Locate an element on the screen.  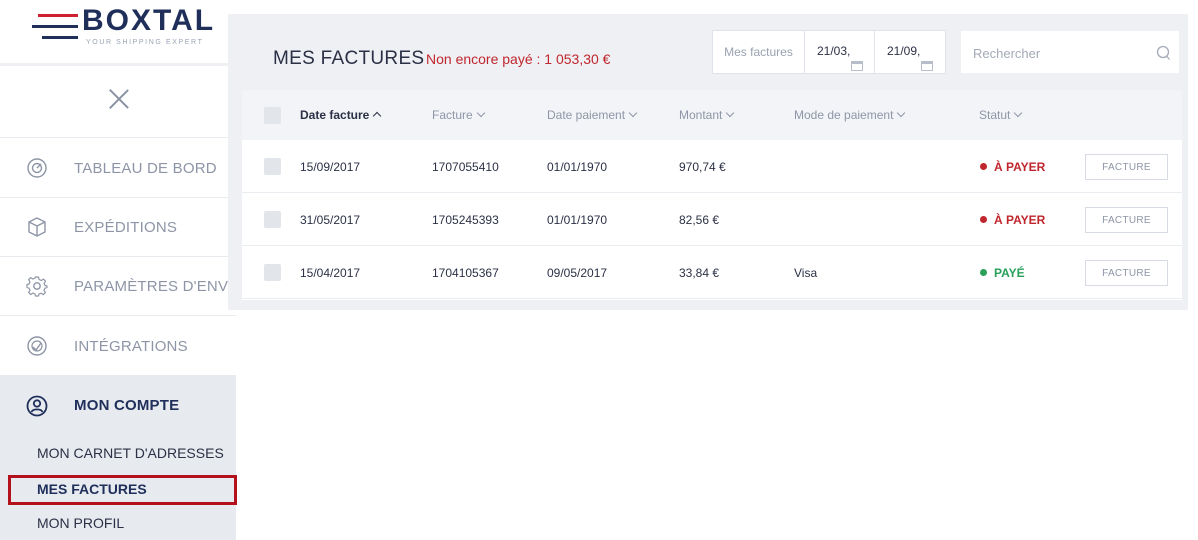
sidebar-item-shipping-settings: PARAMÈTRES D'ENVOI is located at coordinates (122, 286).